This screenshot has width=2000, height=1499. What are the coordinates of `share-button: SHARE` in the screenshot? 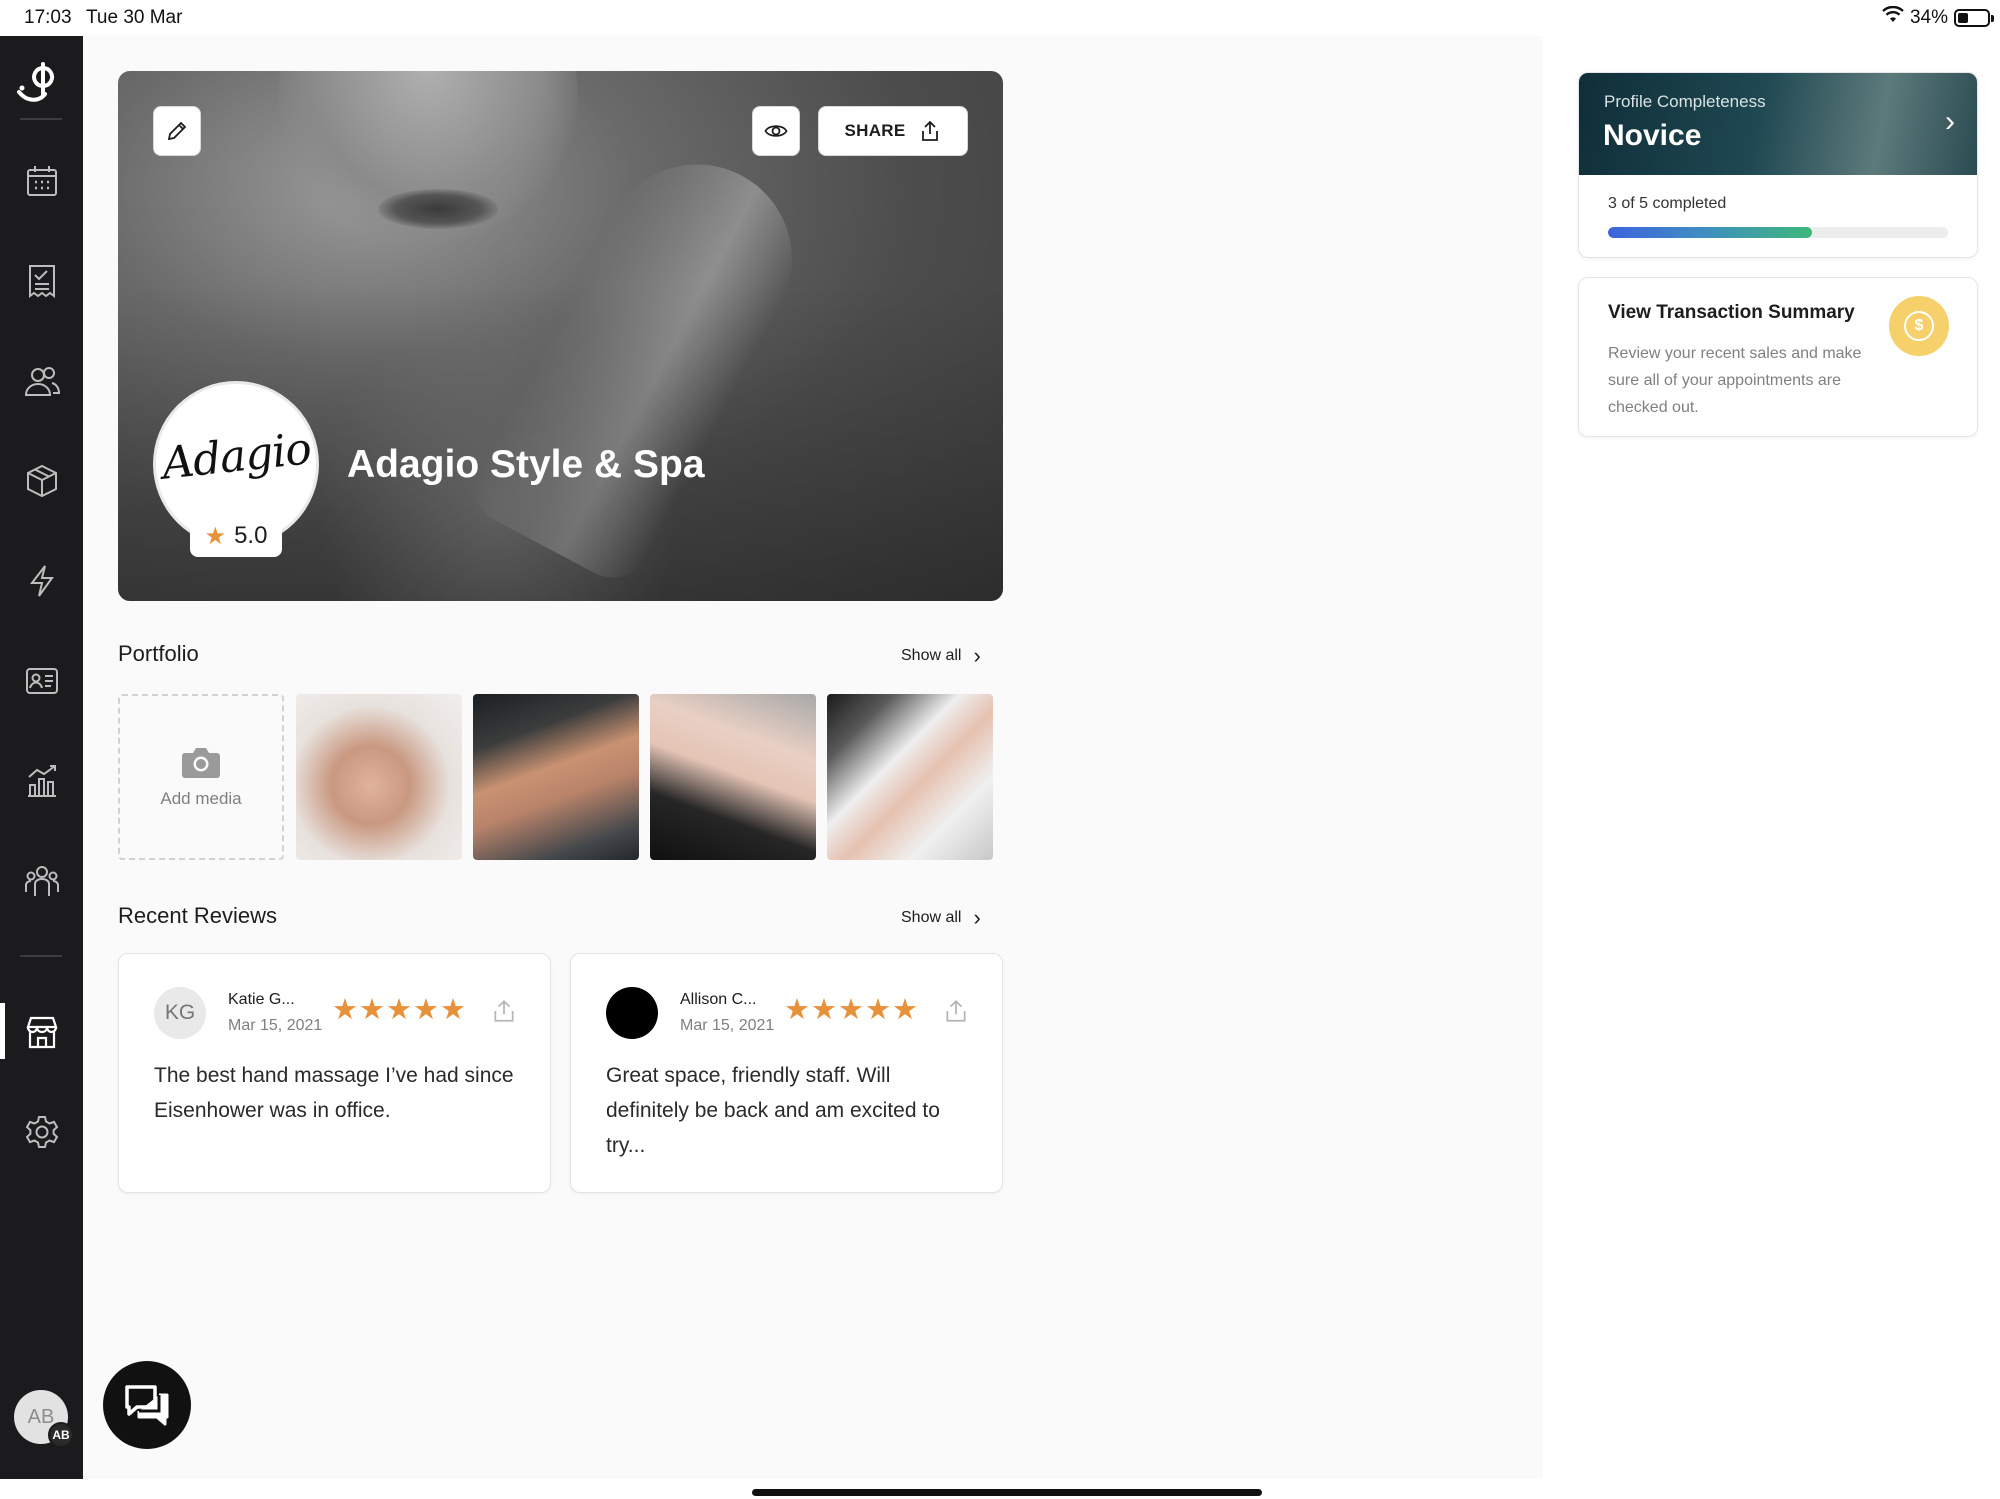 It's located at (893, 131).